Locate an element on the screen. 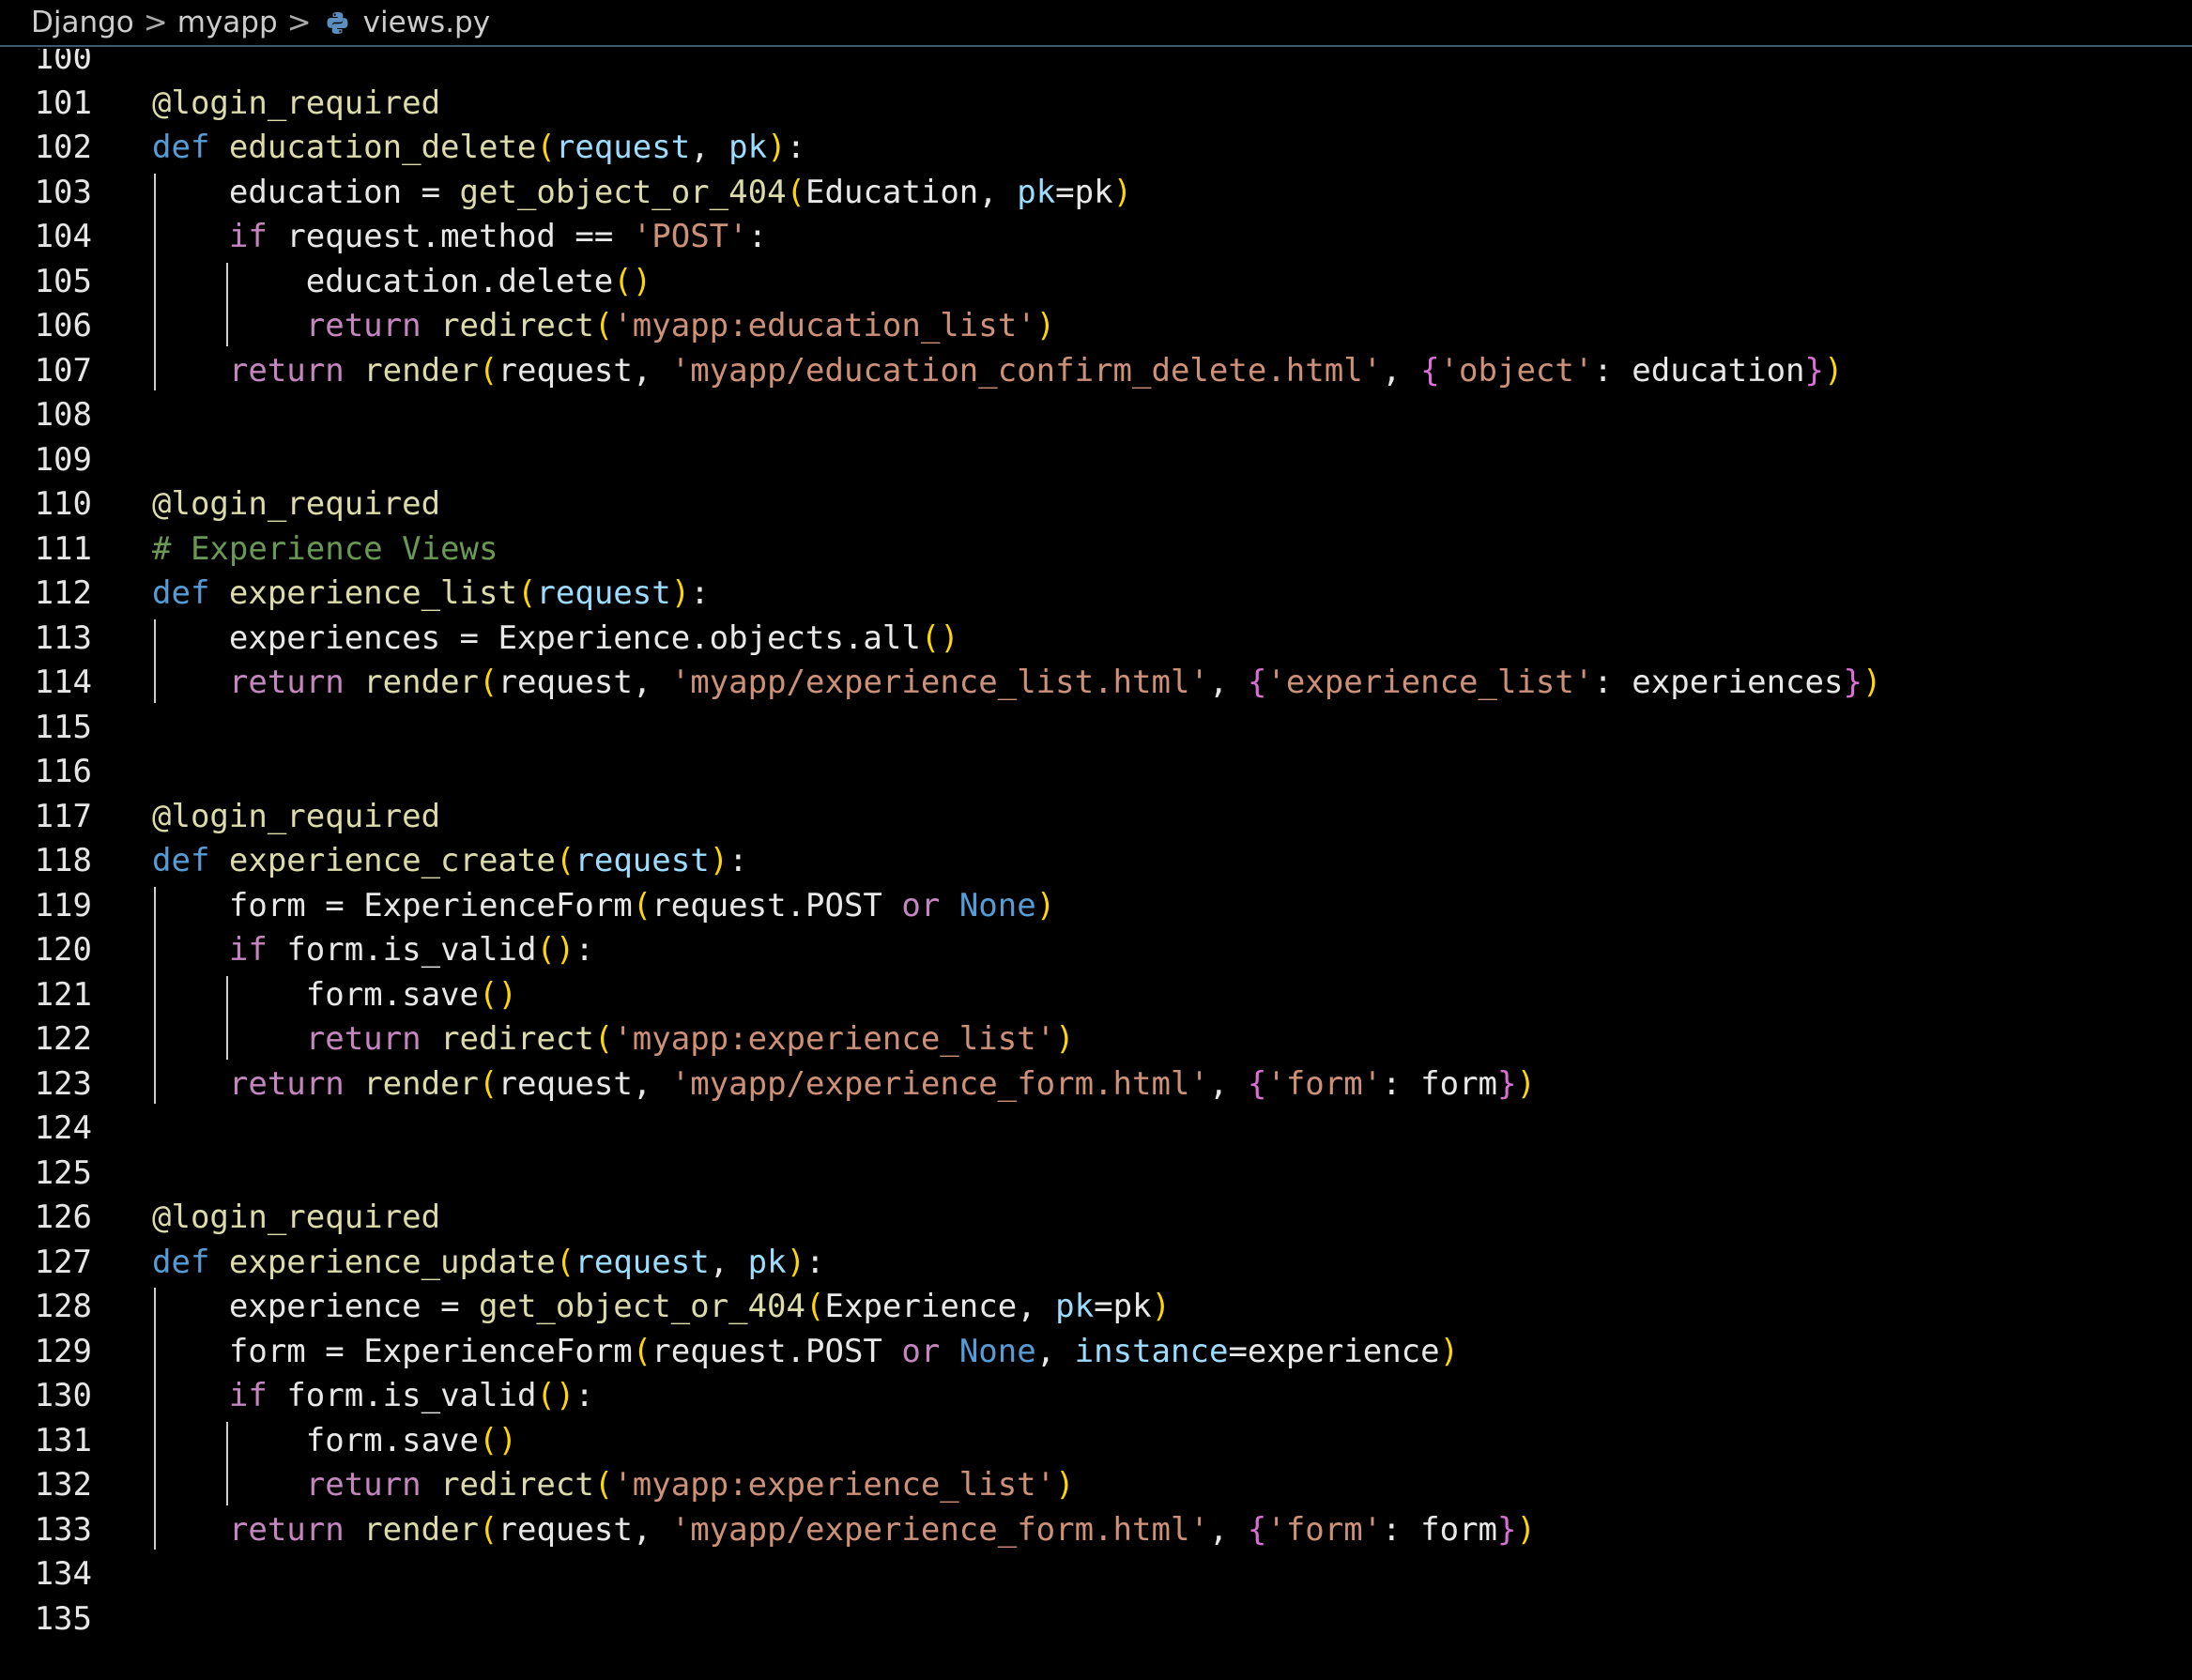 This screenshot has height=1680, width=2192. code-token: form is located at coordinates (267, 1351).